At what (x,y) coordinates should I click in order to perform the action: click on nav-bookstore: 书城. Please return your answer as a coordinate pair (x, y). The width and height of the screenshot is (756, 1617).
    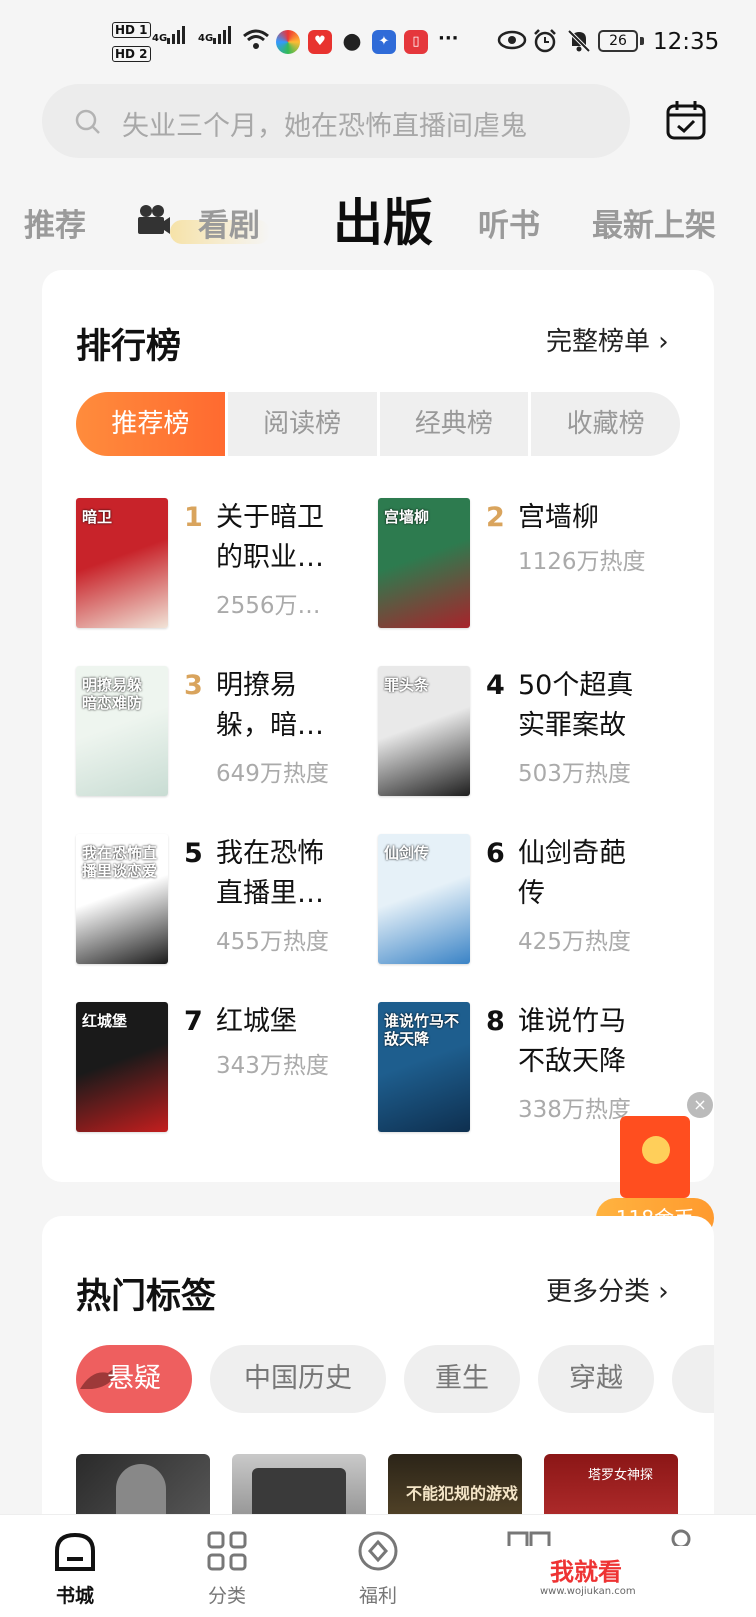
    Looking at the image, I should click on (75, 1568).